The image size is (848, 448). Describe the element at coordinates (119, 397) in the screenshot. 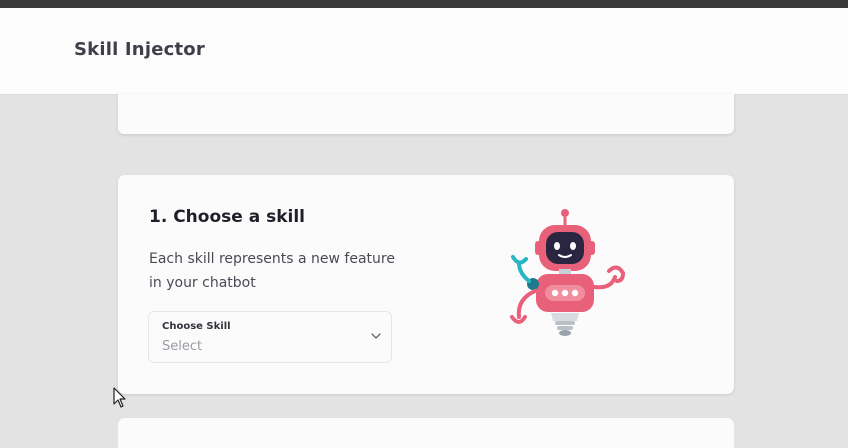

I see `mouse-pointer-icon` at that location.